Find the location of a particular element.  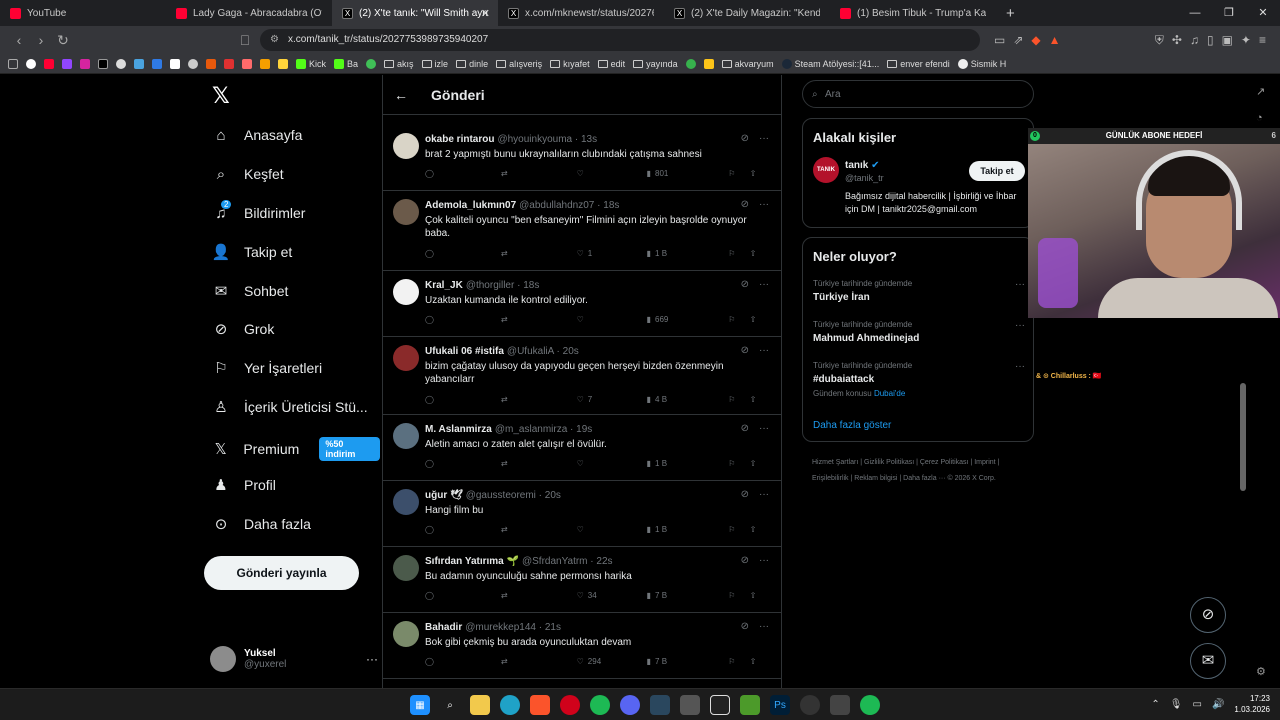

reply-author: Ademola_lukmın07 is located at coordinates (470, 205).